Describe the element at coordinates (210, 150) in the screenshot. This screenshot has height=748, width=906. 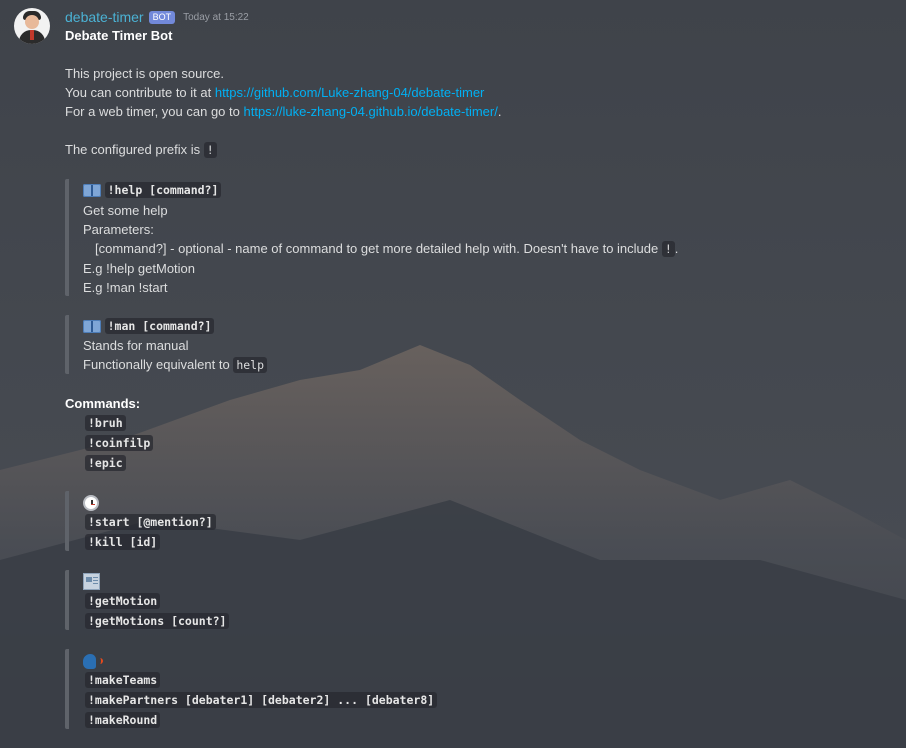
I see `prefix-code: !` at that location.